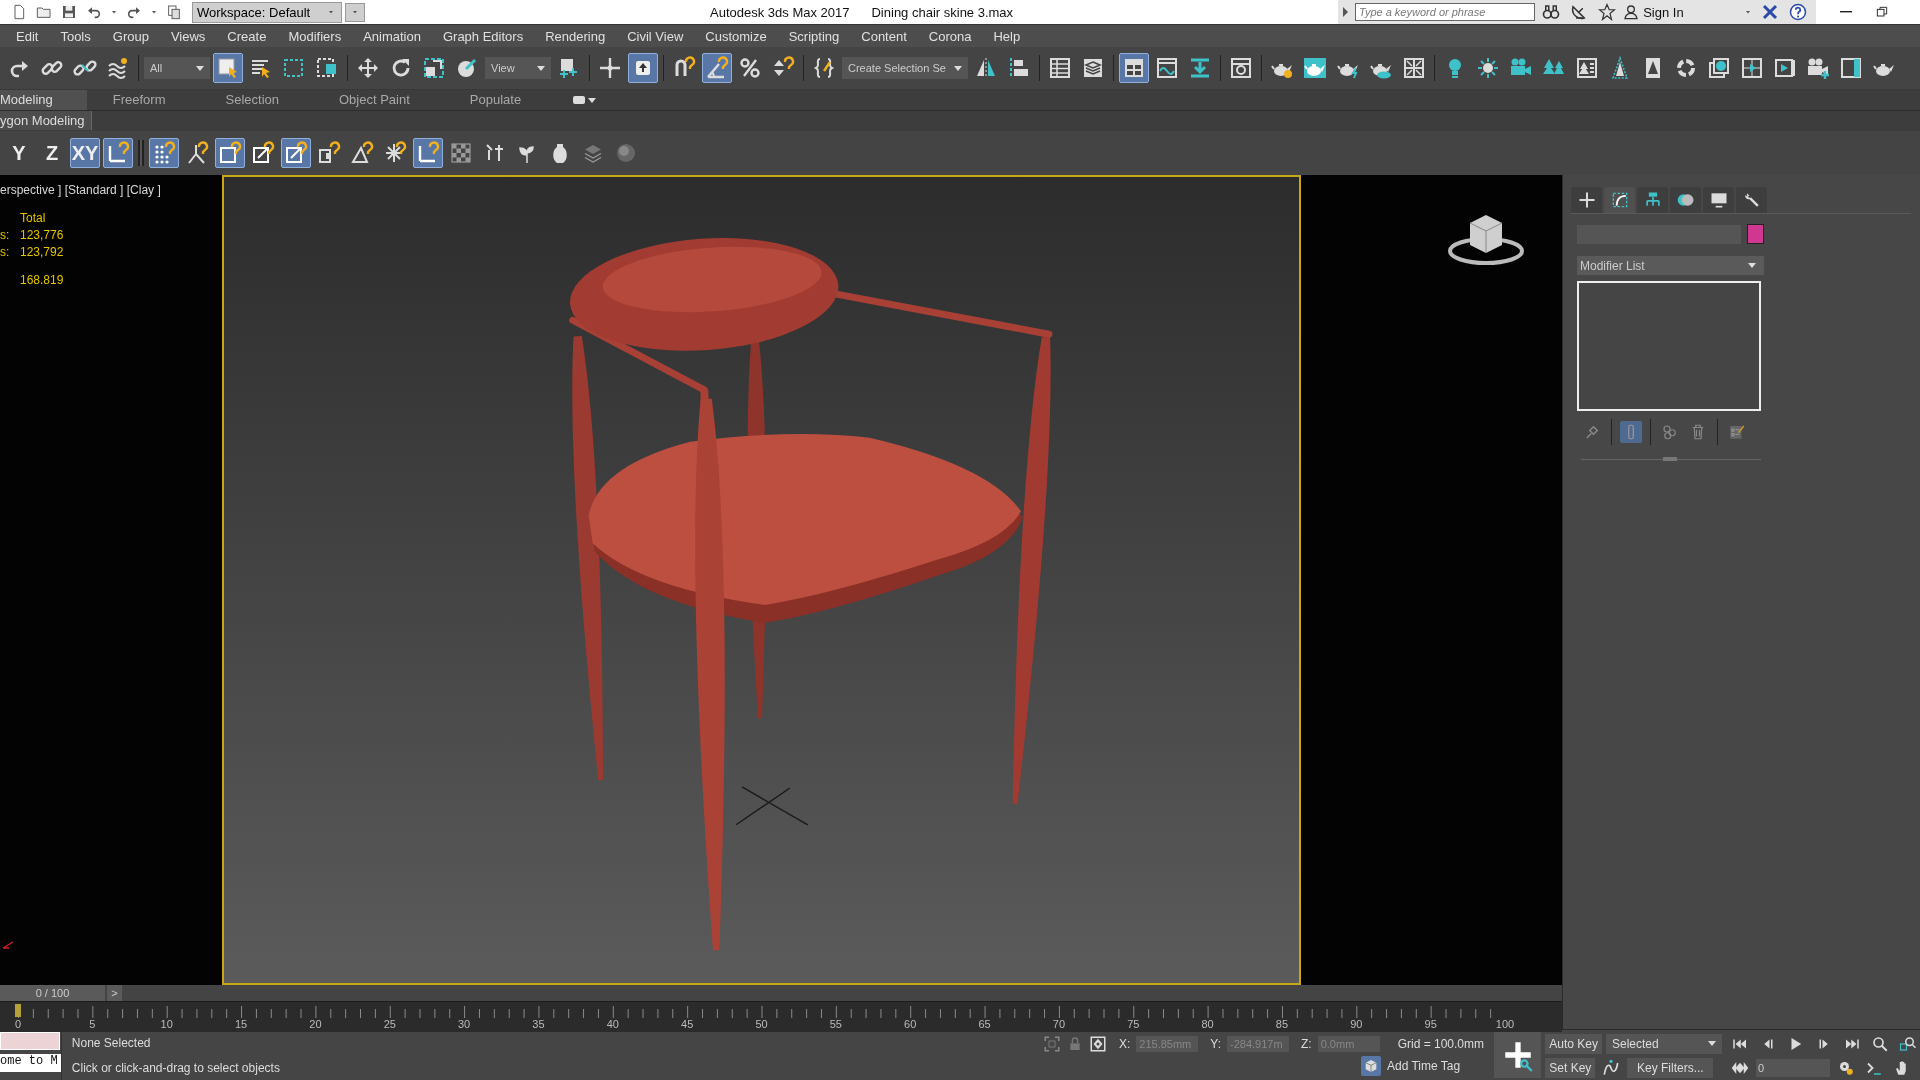 This screenshot has height=1080, width=1920. I want to click on time-slider-thumb: 0 / 100, so click(52, 993).